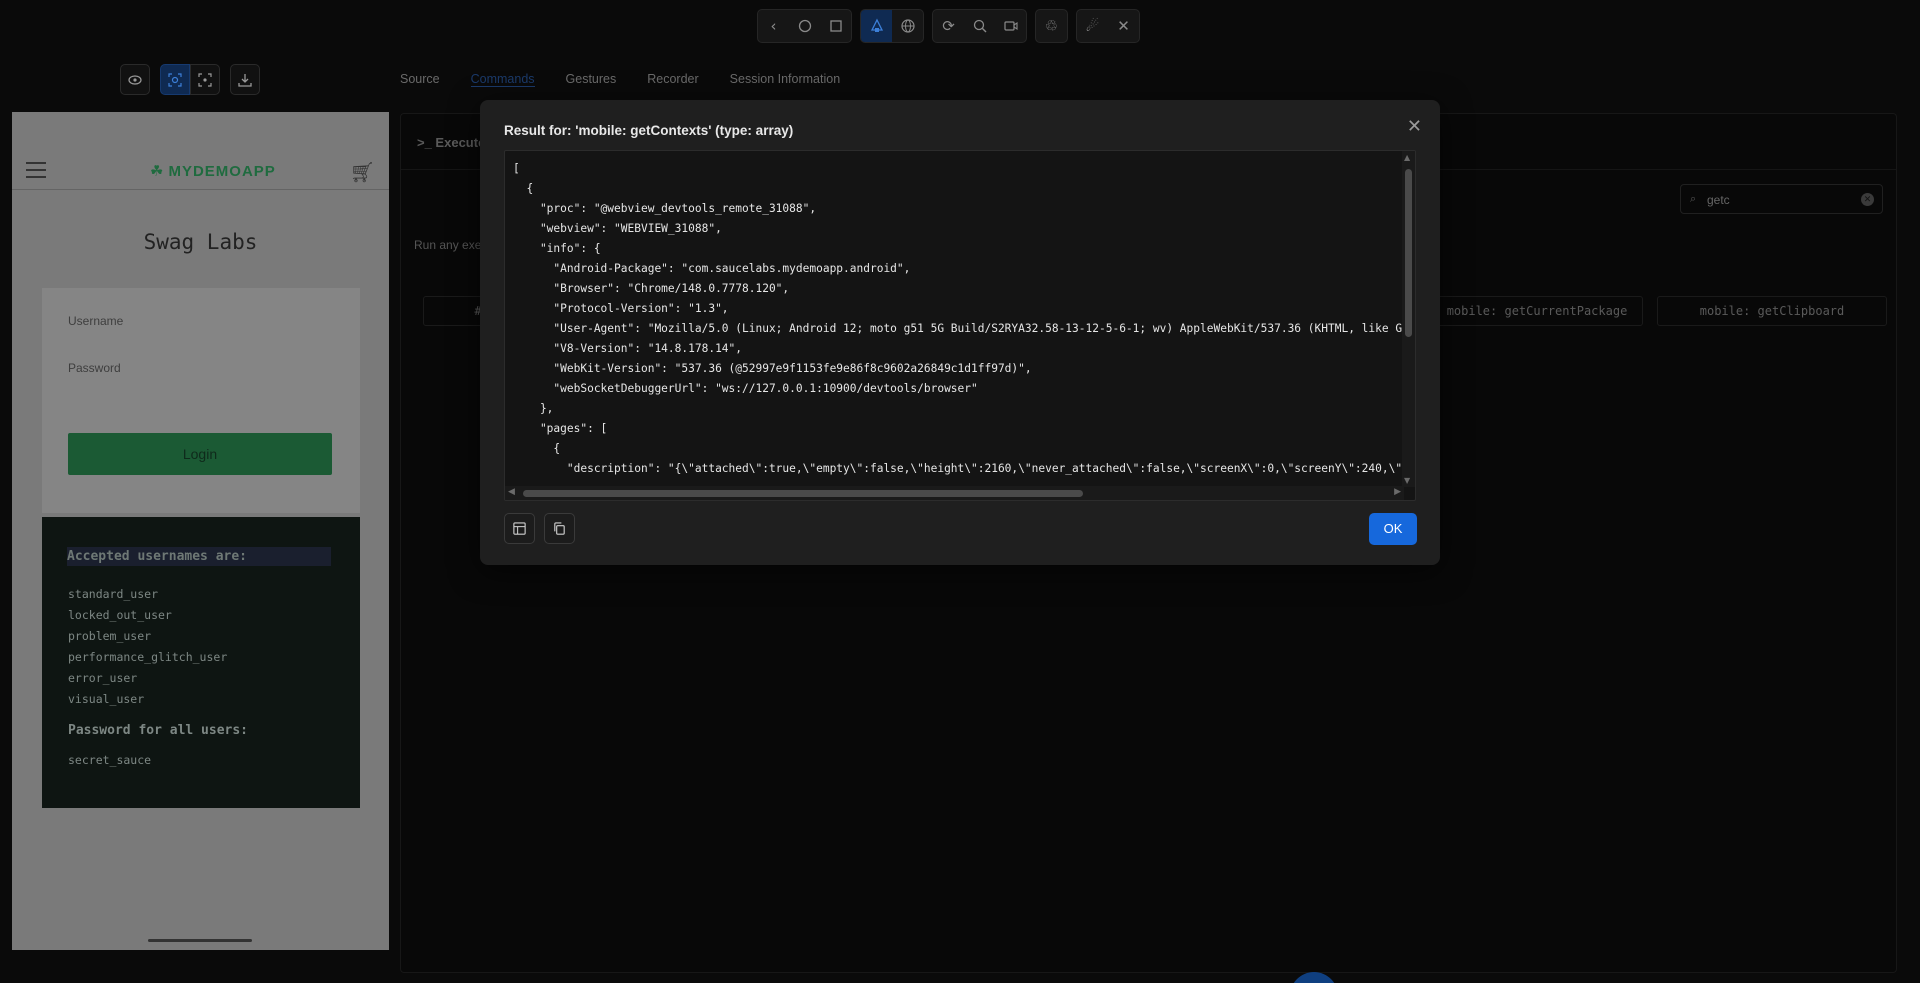  Describe the element at coordinates (1393, 529) in the screenshot. I see `ok-button: OK` at that location.